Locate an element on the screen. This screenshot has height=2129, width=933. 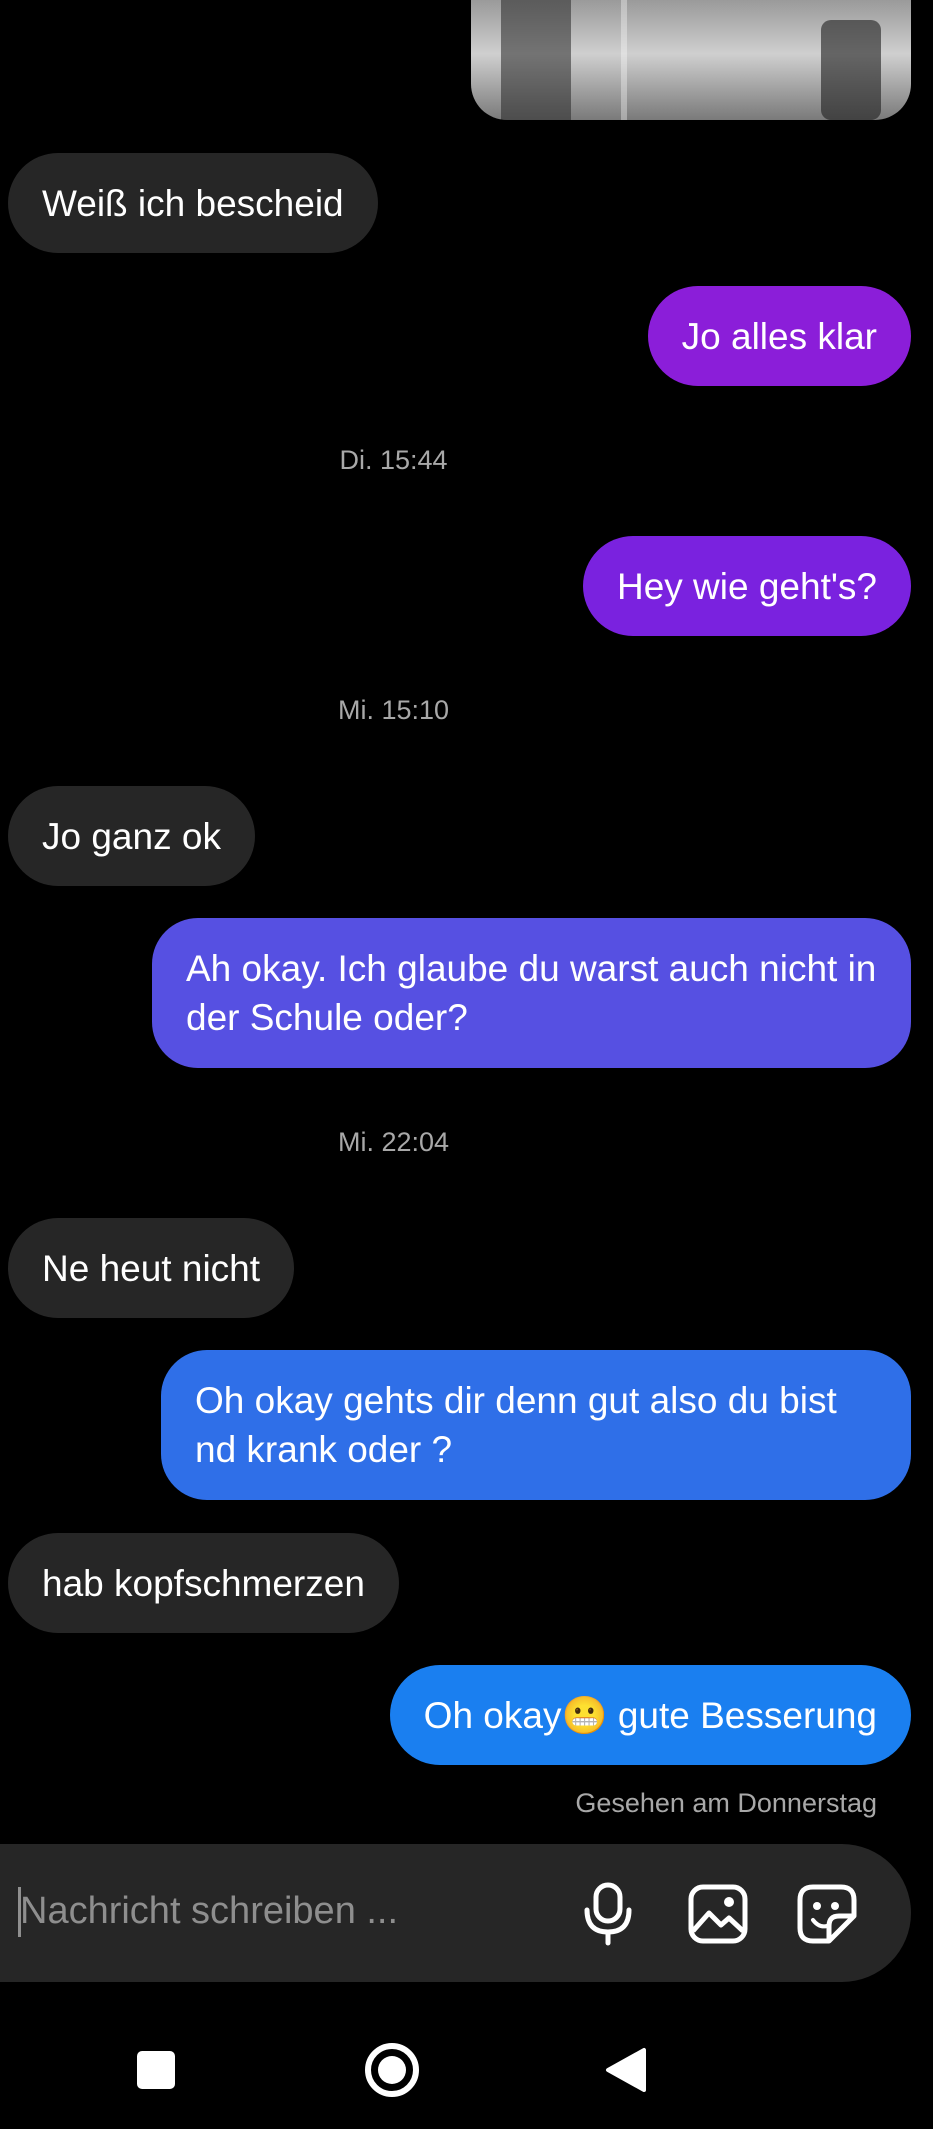
message-outgoing: Oh okay😬 gute Besserung is located at coordinates (650, 1715).